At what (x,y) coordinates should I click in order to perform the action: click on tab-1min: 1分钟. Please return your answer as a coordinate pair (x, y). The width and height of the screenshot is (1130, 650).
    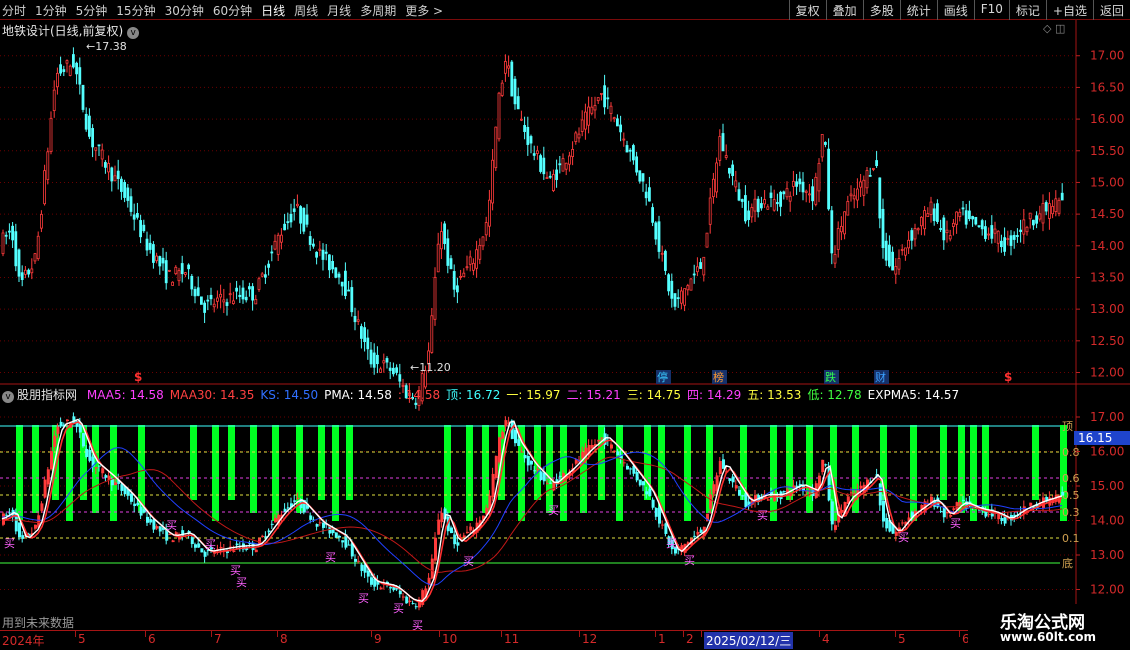
    Looking at the image, I should click on (51, 10).